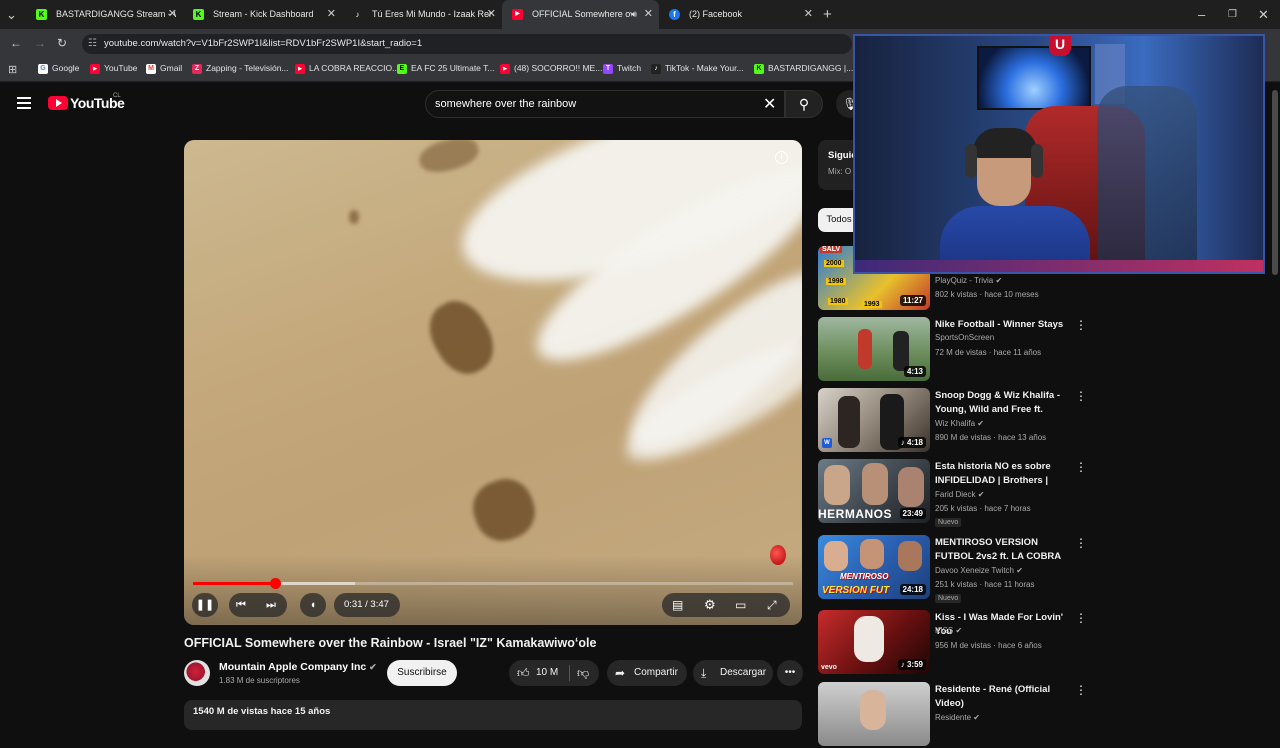 Image resolution: width=1280 pixels, height=748 pixels. I want to click on suggestion-channel: KISS ✔, so click(948, 630).